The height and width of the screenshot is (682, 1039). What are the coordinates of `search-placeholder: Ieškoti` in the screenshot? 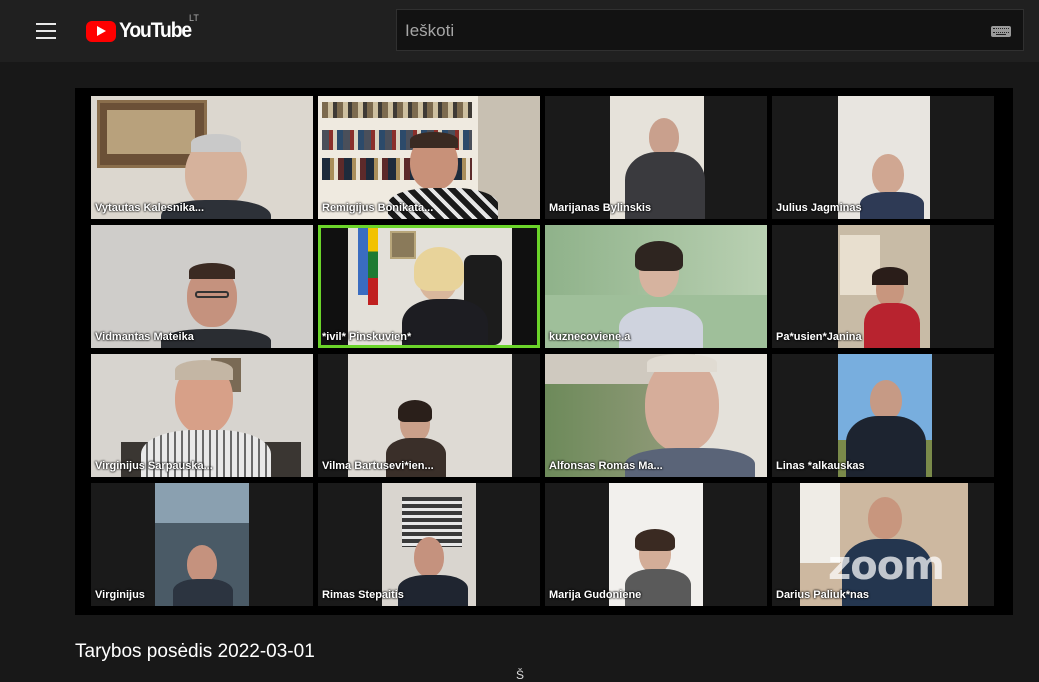 It's located at (430, 30).